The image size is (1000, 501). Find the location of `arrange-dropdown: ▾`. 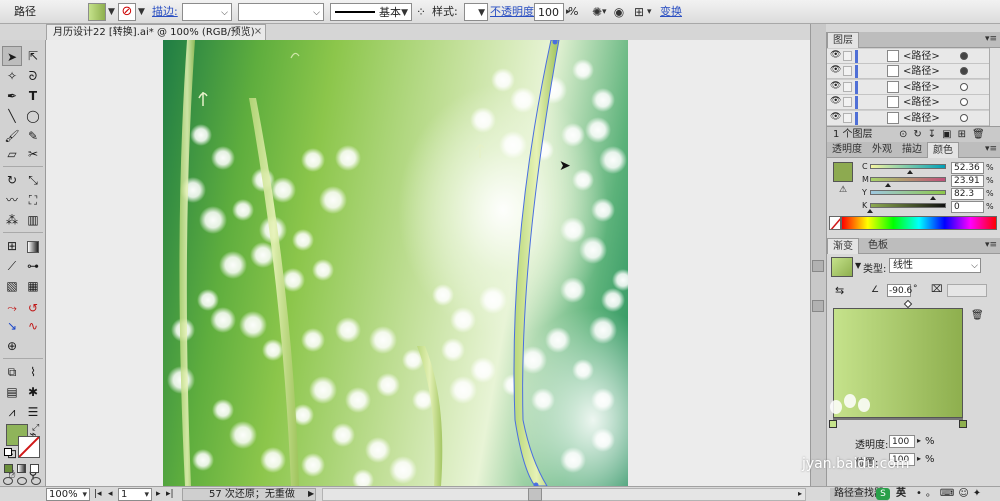

arrange-dropdown: ▾ is located at coordinates (649, 12).